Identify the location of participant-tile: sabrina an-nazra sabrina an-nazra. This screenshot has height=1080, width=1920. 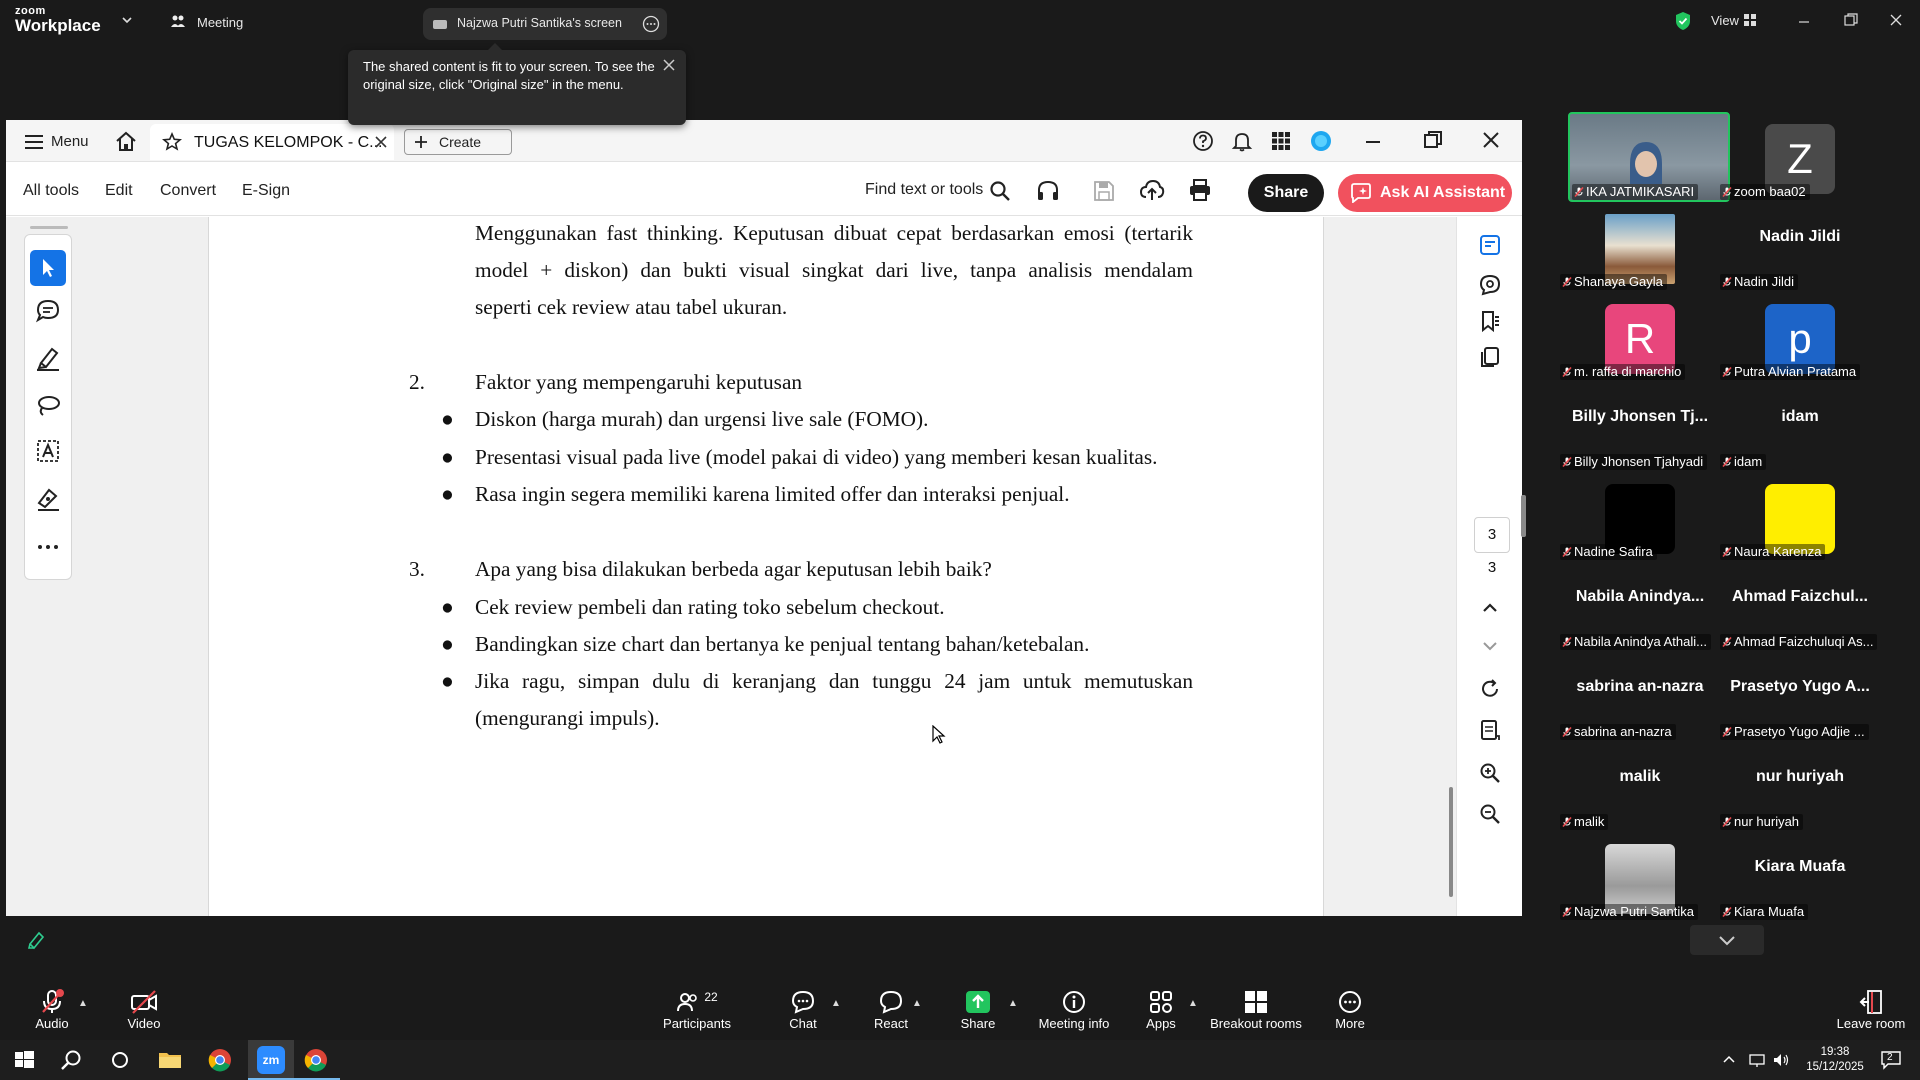
(1640, 695).